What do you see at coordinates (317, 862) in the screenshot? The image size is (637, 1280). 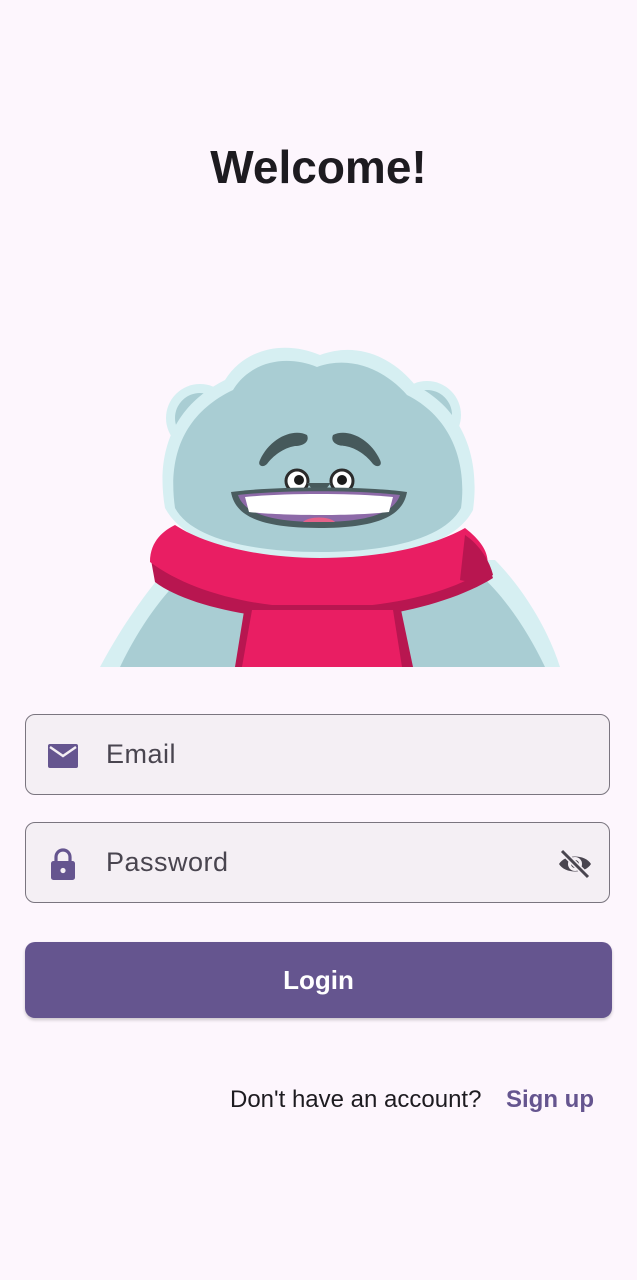 I see `password-field: Password` at bounding box center [317, 862].